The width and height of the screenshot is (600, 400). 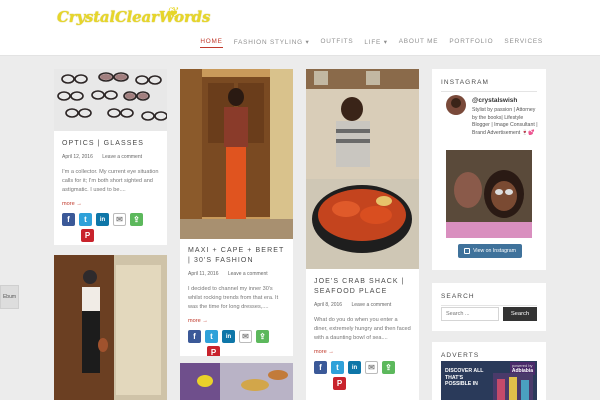 What do you see at coordinates (328, 305) in the screenshot?
I see `post-date: April 8, 2016` at bounding box center [328, 305].